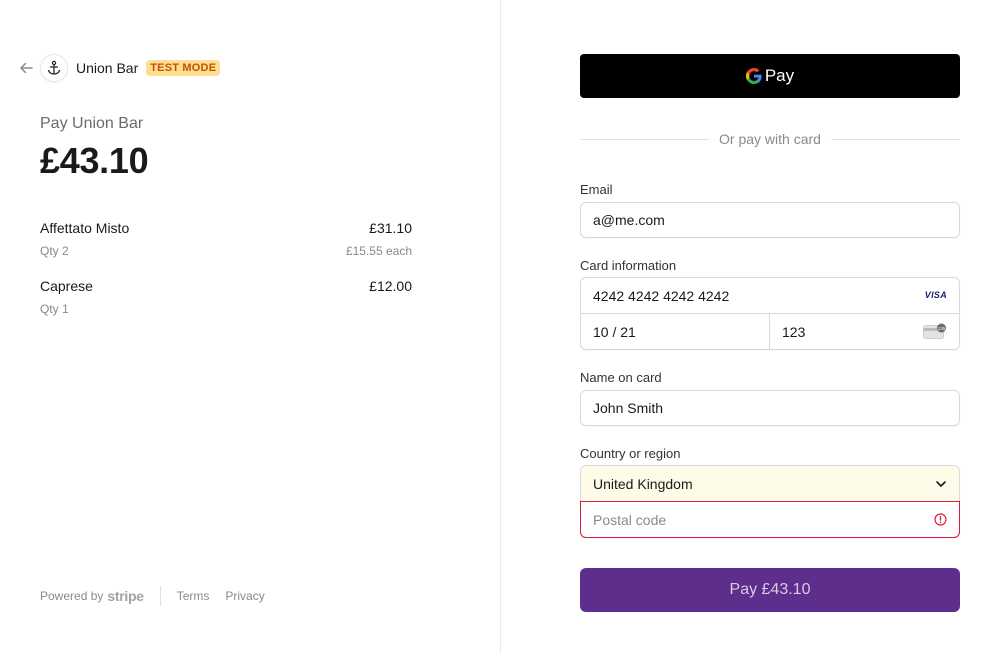  I want to click on item-name: Caprese, so click(66, 286).